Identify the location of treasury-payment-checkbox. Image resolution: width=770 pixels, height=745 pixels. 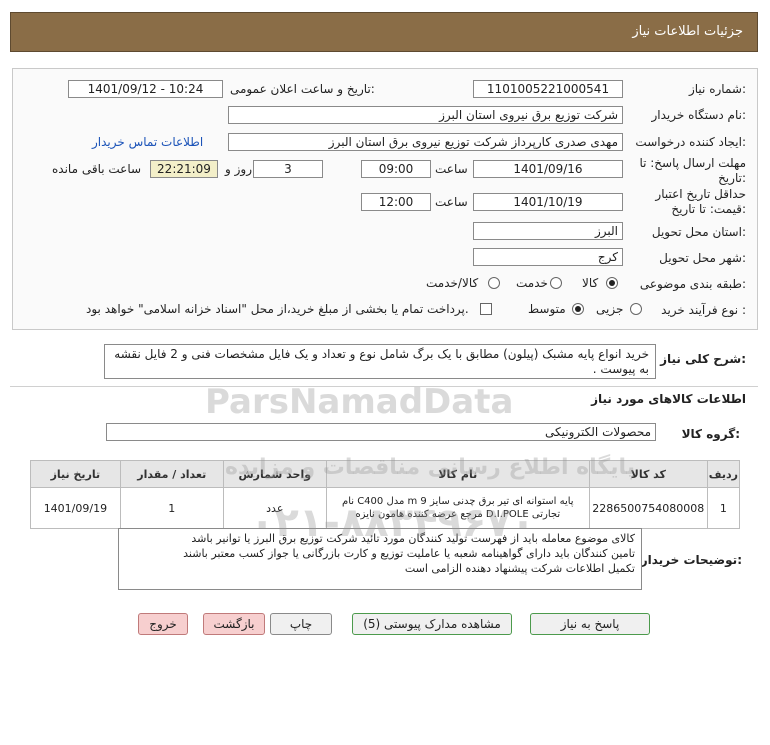
(486, 309).